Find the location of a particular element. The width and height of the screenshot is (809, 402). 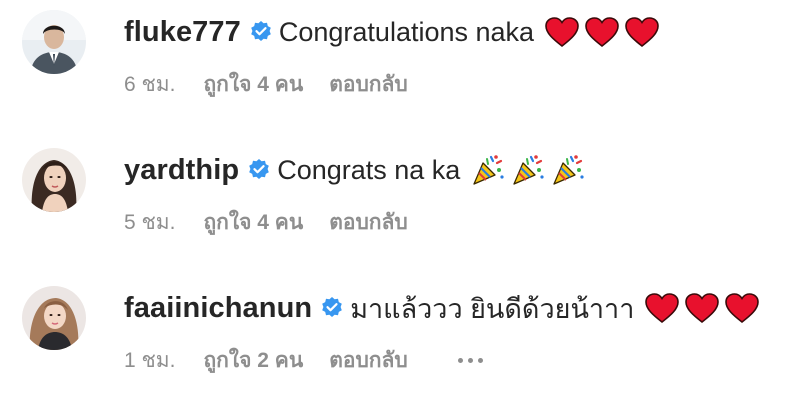

username: fluke777 is located at coordinates (182, 32).